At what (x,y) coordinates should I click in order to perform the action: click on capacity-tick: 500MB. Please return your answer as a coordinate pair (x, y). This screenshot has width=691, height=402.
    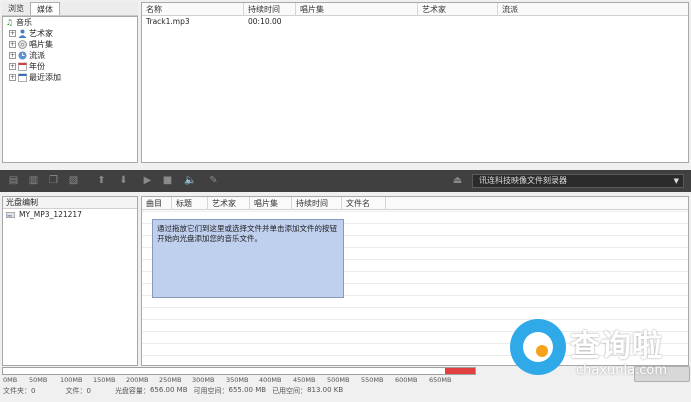
    Looking at the image, I should click on (338, 380).